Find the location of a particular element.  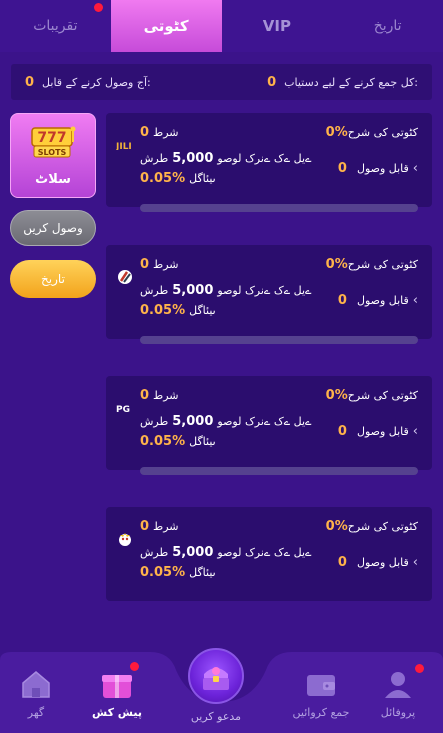

nav-deposit-label: جمع کروائیں is located at coordinates (321, 712).